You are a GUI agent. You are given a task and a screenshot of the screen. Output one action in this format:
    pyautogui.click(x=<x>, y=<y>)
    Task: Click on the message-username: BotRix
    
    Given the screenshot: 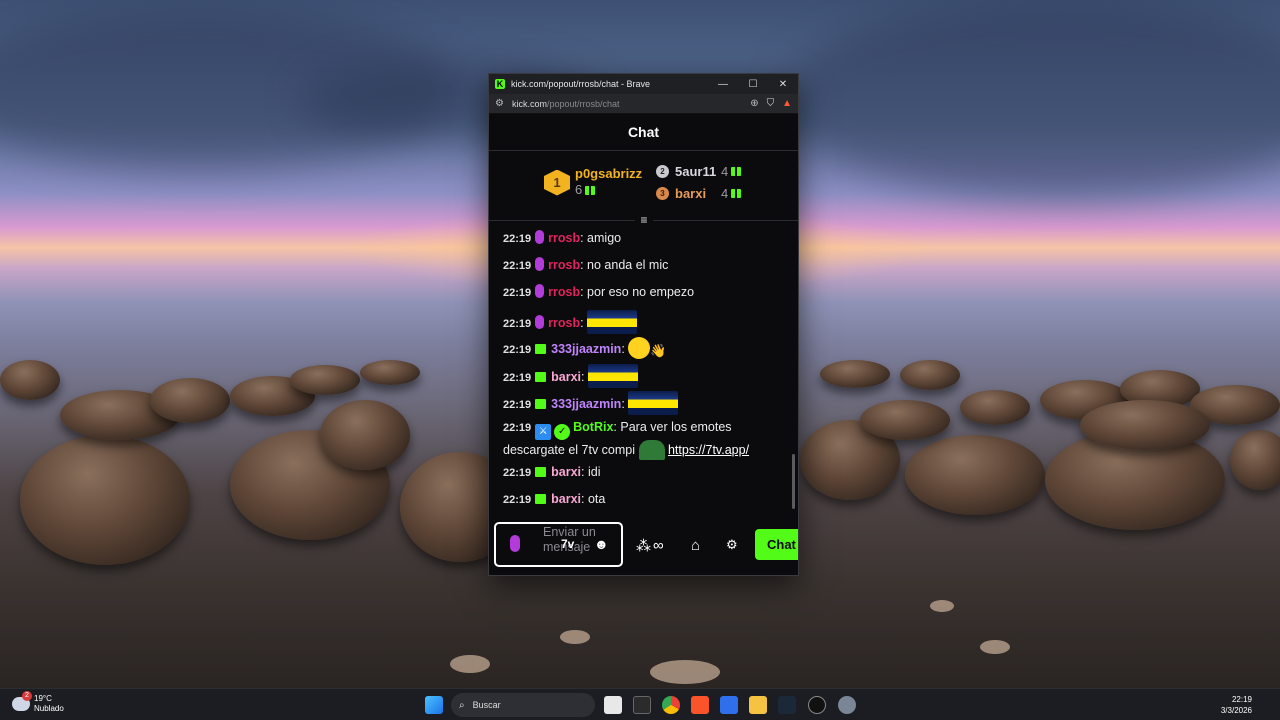 What is the action you would take?
    pyautogui.click(x=593, y=427)
    